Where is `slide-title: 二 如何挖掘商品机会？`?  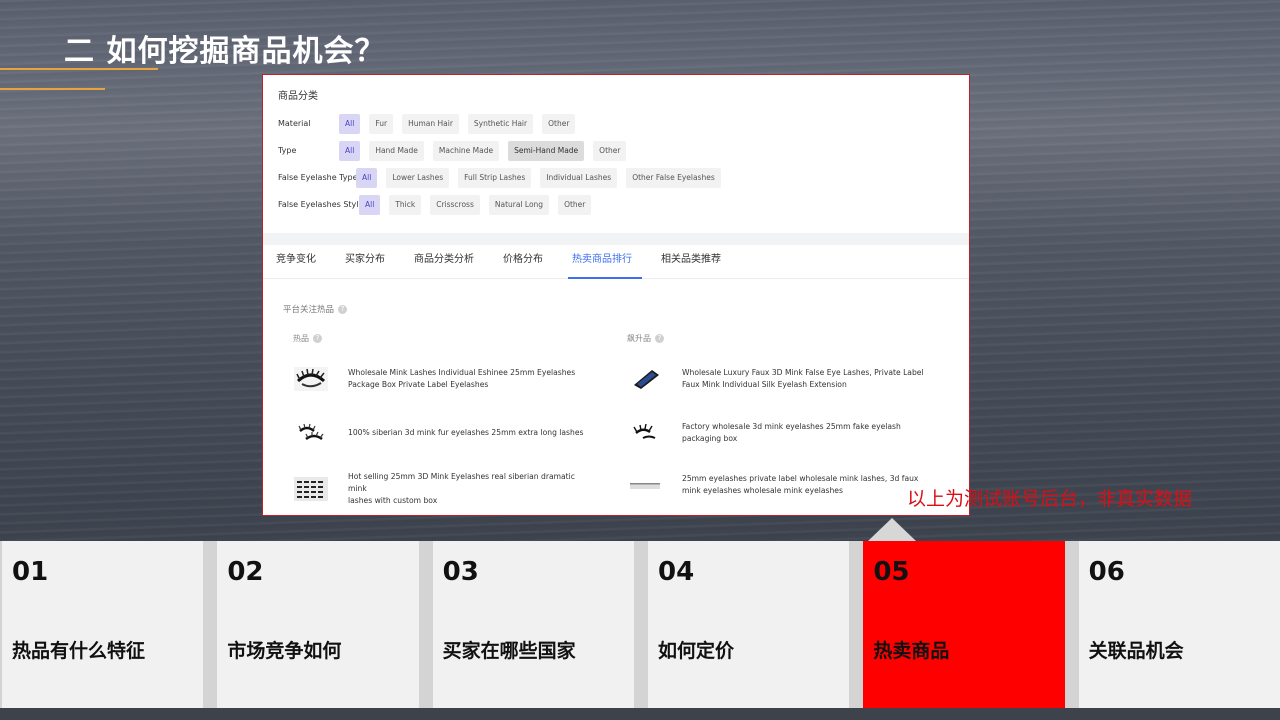 slide-title: 二 如何挖掘商品机会？ is located at coordinates (225, 51).